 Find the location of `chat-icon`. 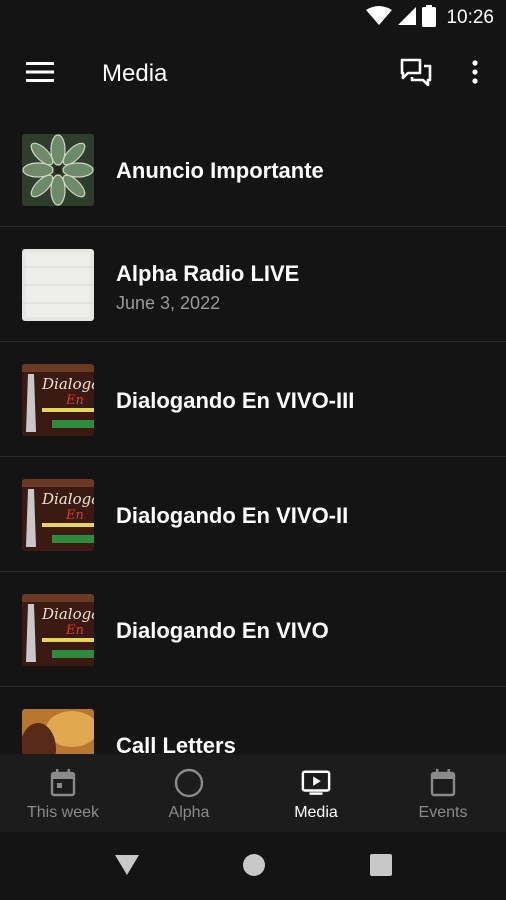

chat-icon is located at coordinates (416, 74).